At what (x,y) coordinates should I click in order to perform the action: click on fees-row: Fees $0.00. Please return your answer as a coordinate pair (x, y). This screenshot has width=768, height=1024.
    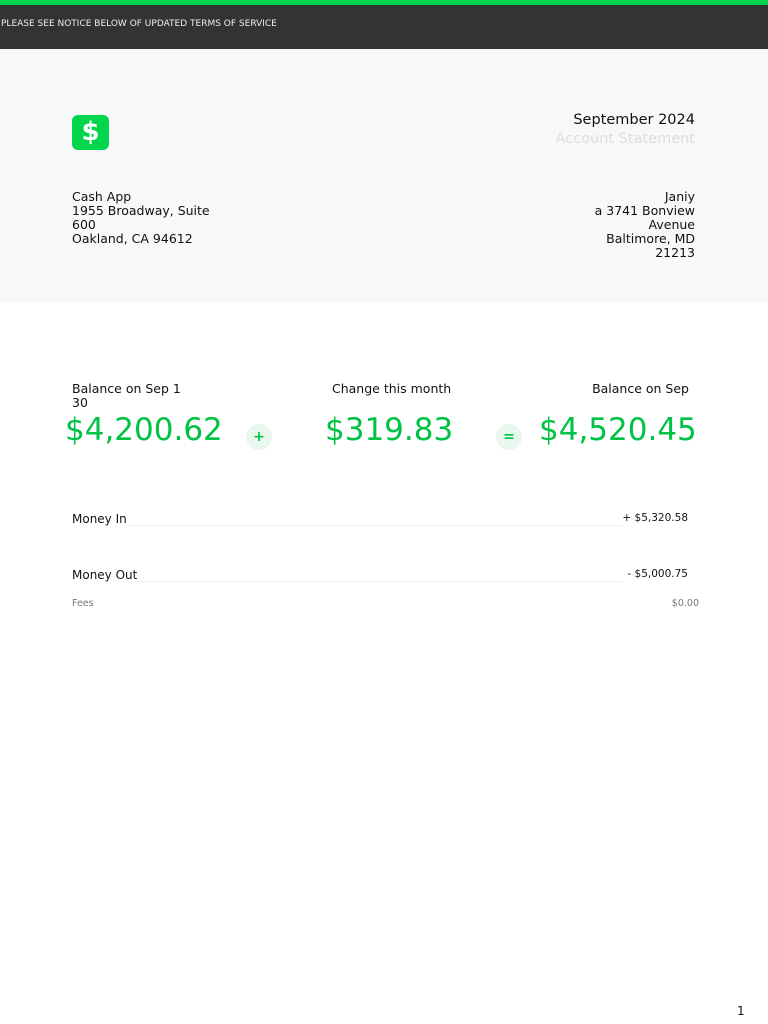
    Looking at the image, I should click on (385, 603).